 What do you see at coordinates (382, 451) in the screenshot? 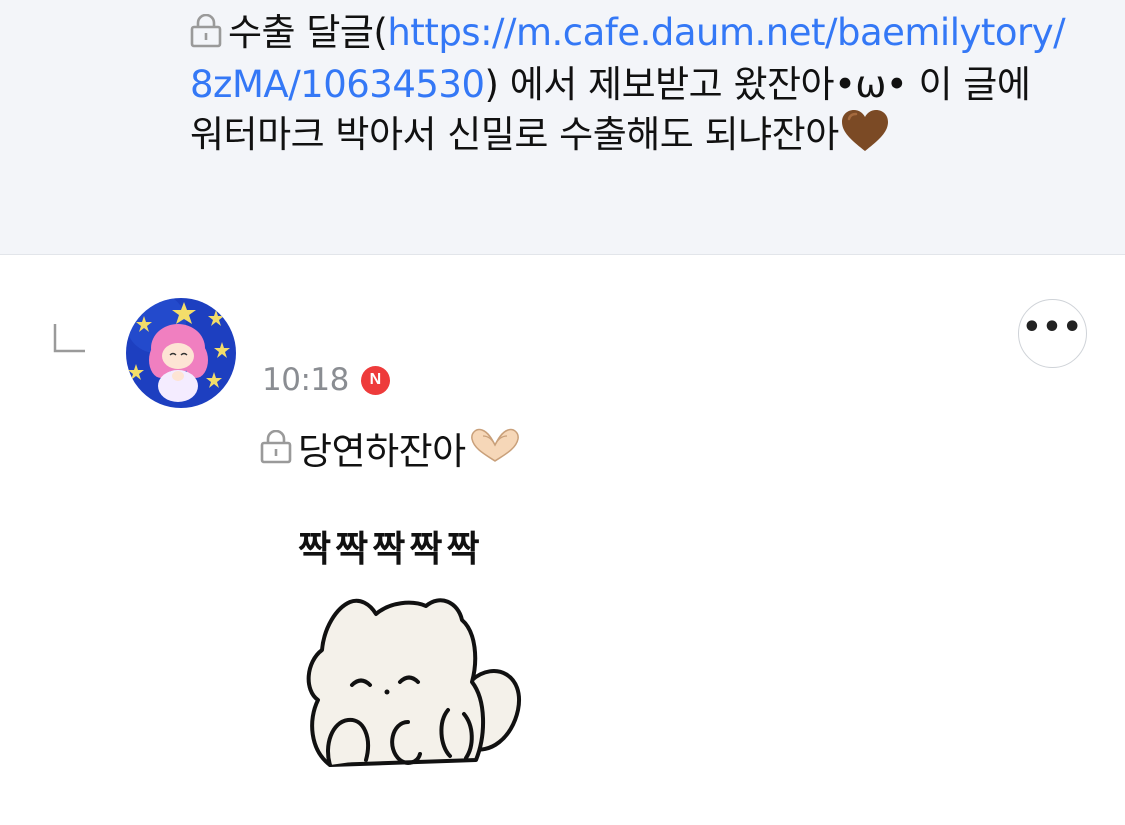
I see `reply-text: 당연하잔아` at bounding box center [382, 451].